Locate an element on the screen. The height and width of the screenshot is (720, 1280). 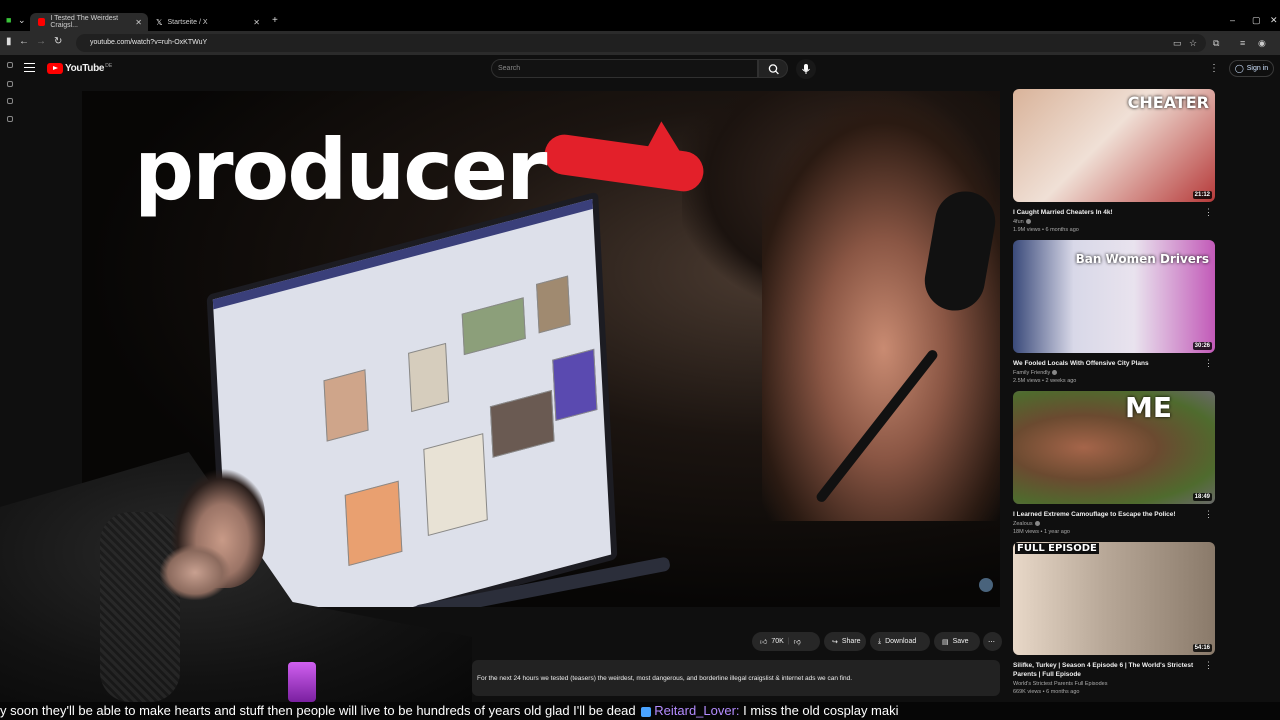
more-horizontal-icon: ⋯ is located at coordinates (991, 642).